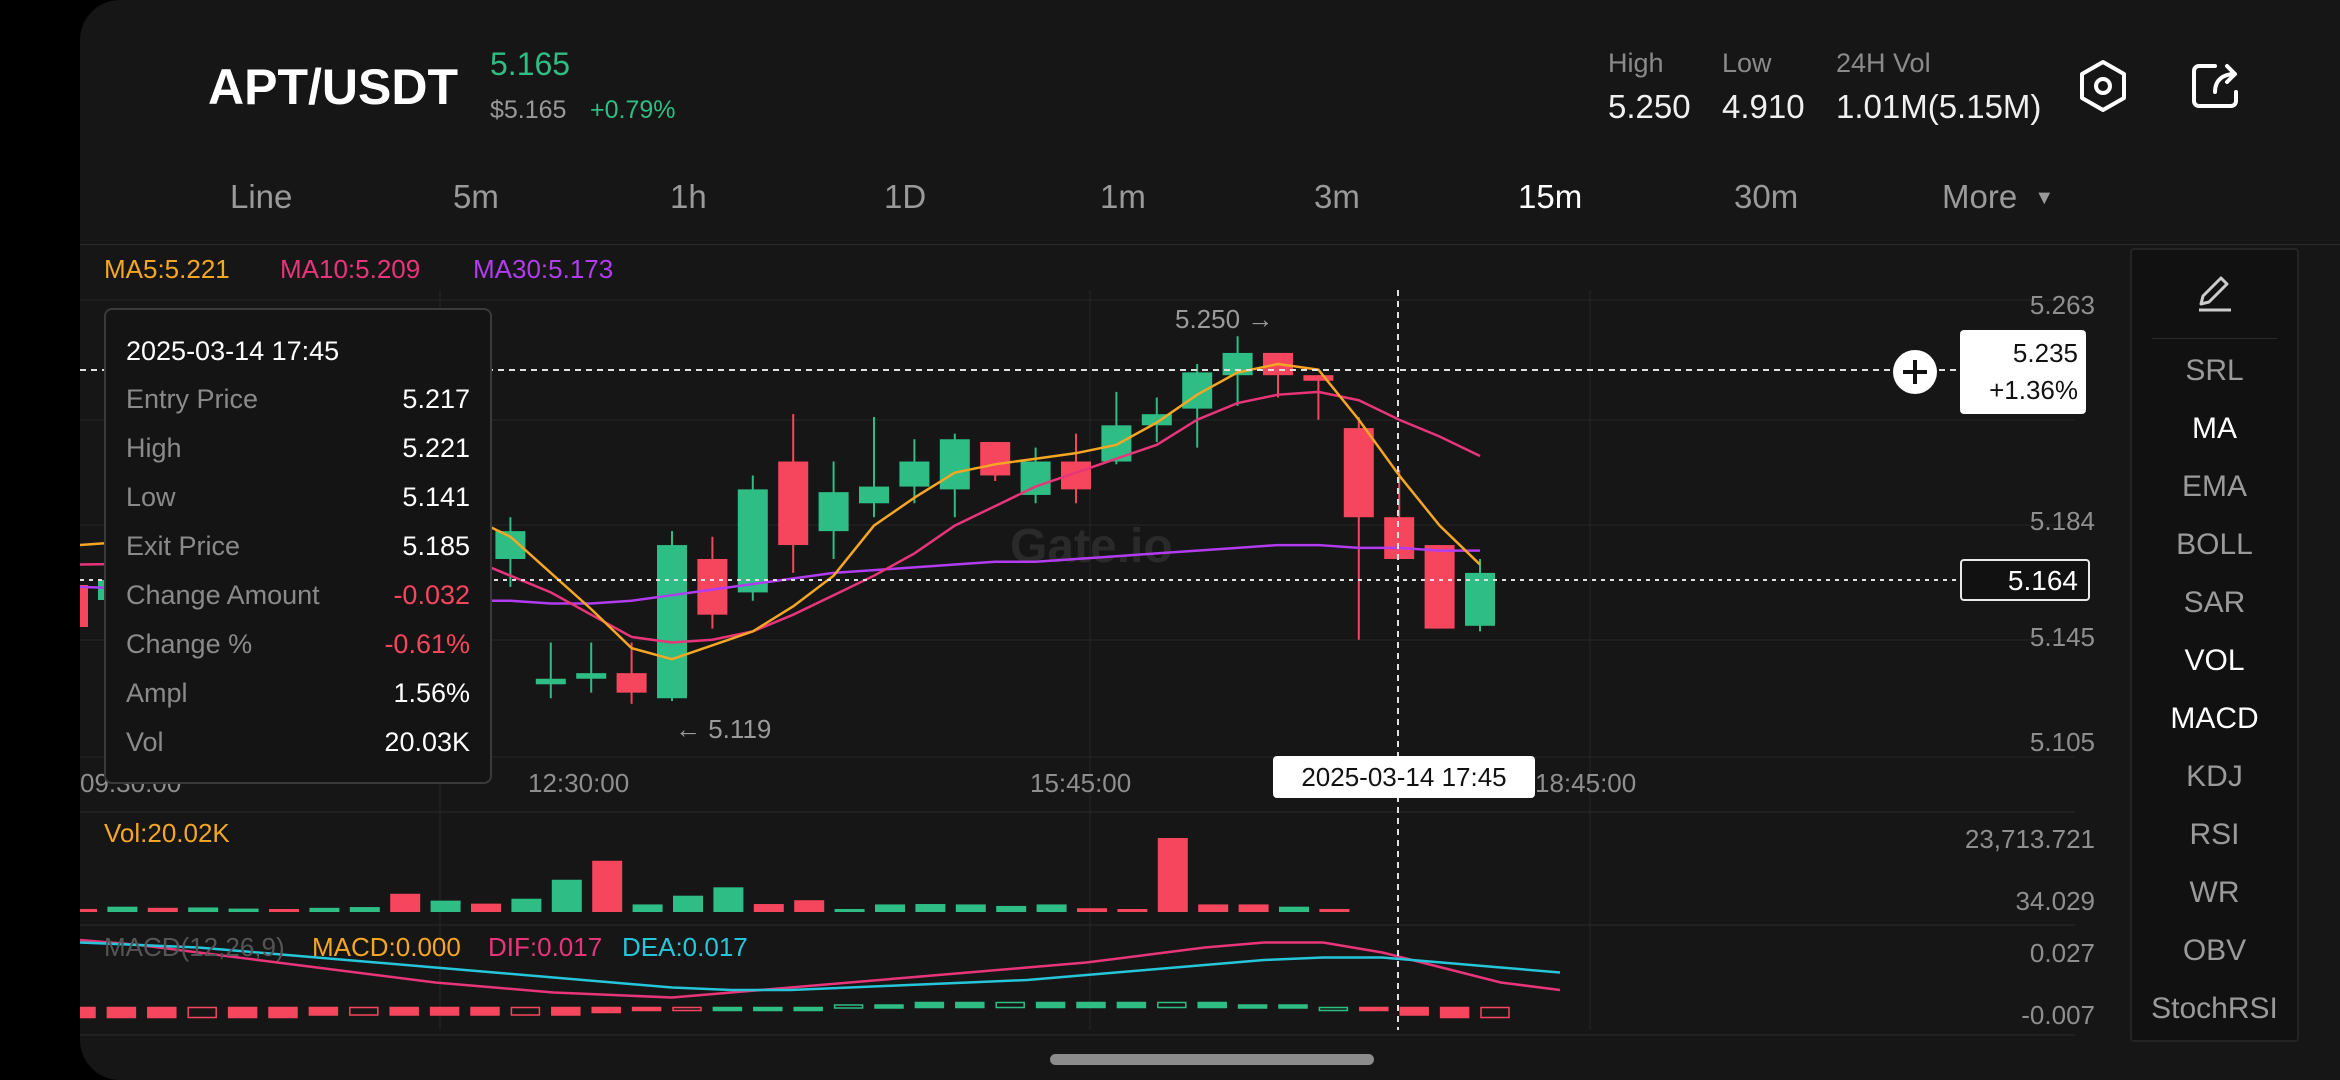 Image resolution: width=2340 pixels, height=1080 pixels. What do you see at coordinates (2214, 661) in the screenshot?
I see `indicator-vol: VOL` at bounding box center [2214, 661].